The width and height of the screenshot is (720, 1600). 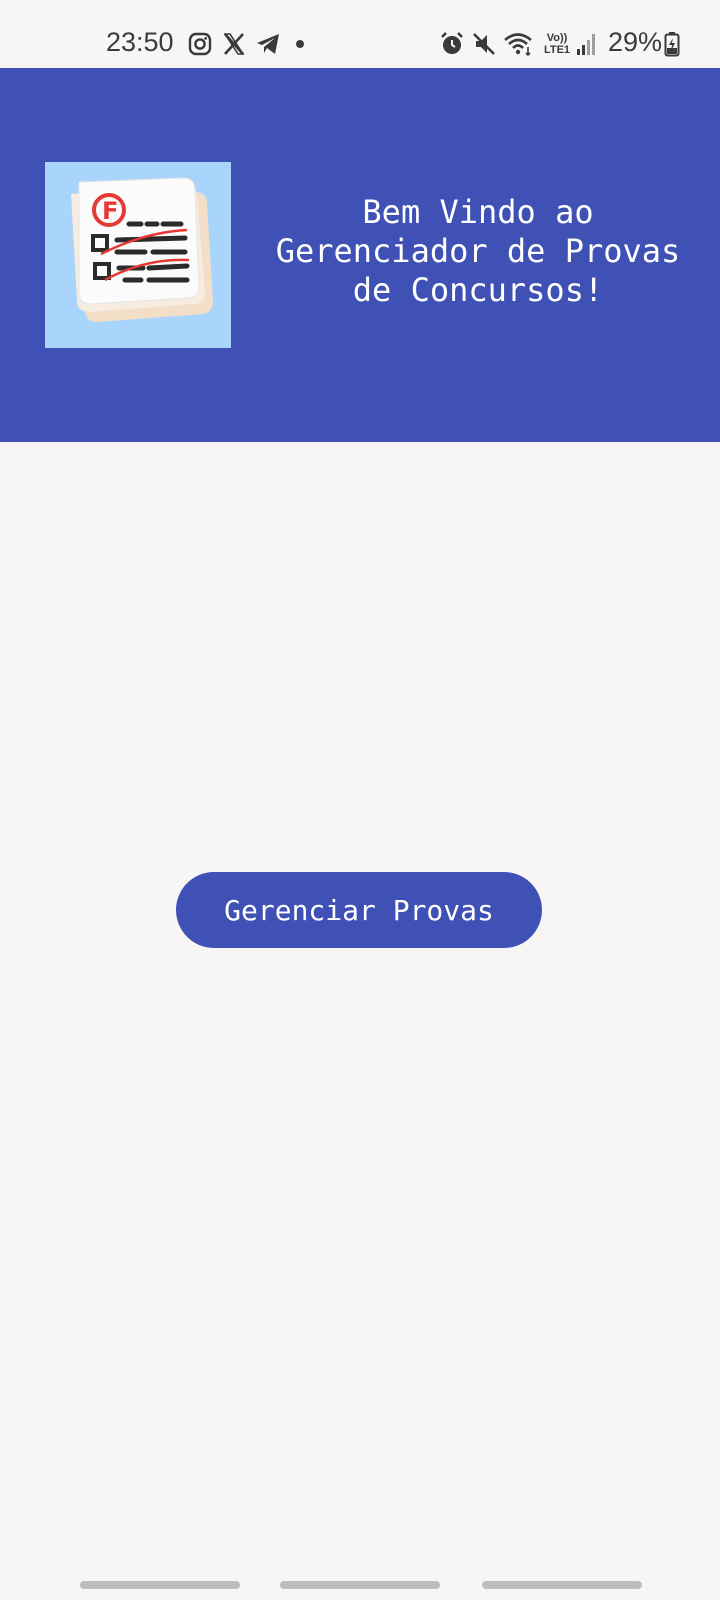 What do you see at coordinates (562, 1585) in the screenshot?
I see `nav-recents-handle` at bounding box center [562, 1585].